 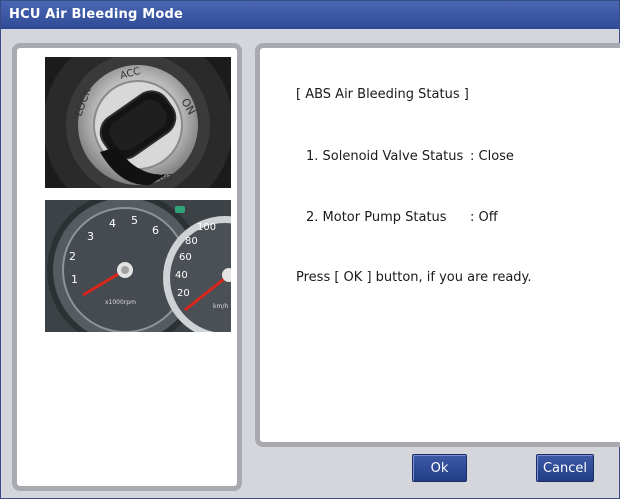 What do you see at coordinates (72, 256) in the screenshot?
I see `svg-text: 2` at bounding box center [72, 256].